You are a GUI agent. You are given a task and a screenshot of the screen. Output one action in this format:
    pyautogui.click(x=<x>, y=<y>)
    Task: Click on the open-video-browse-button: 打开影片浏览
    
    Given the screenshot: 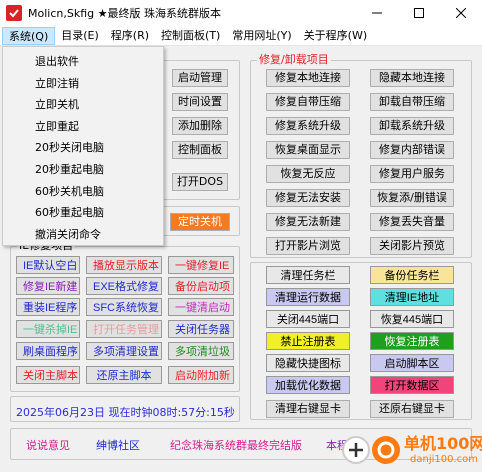 What is the action you would take?
    pyautogui.click(x=308, y=246)
    